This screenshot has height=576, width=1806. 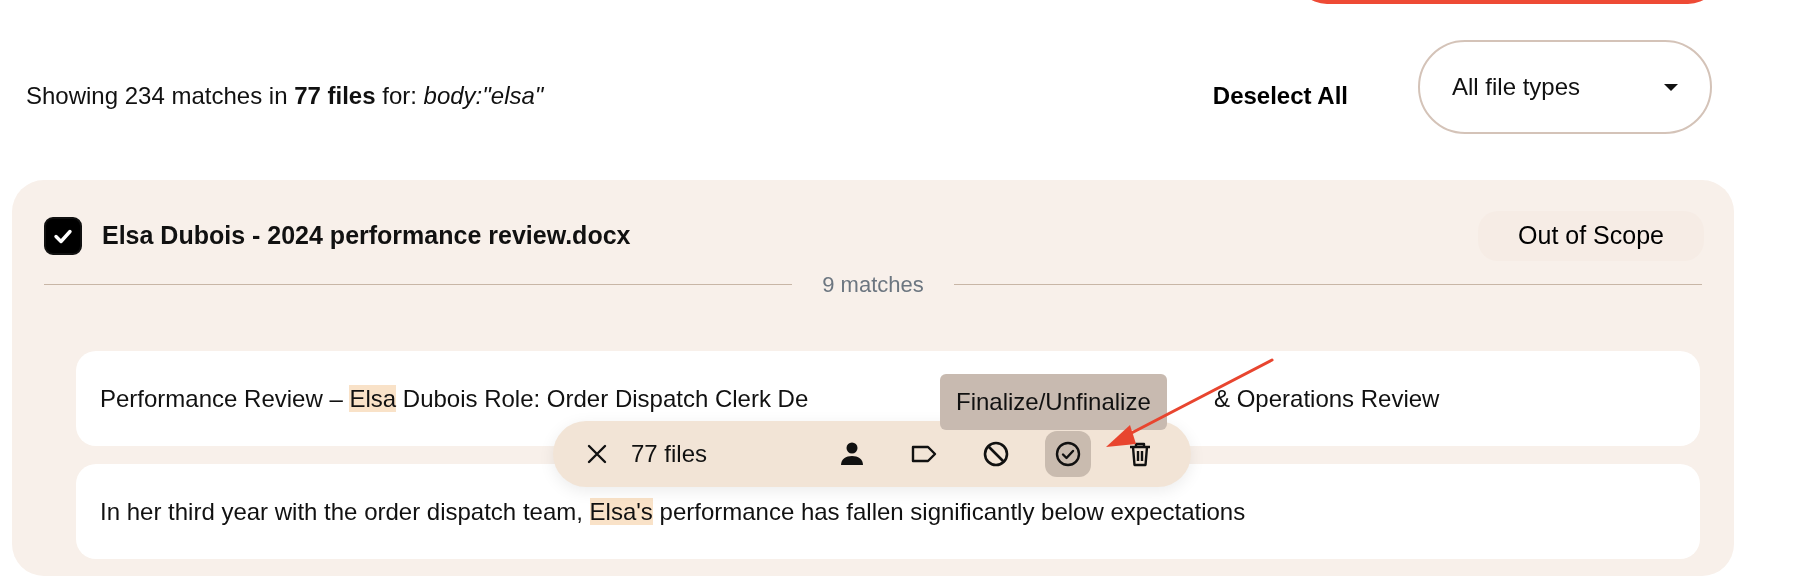 What do you see at coordinates (852, 454) in the screenshot?
I see `person-icon` at bounding box center [852, 454].